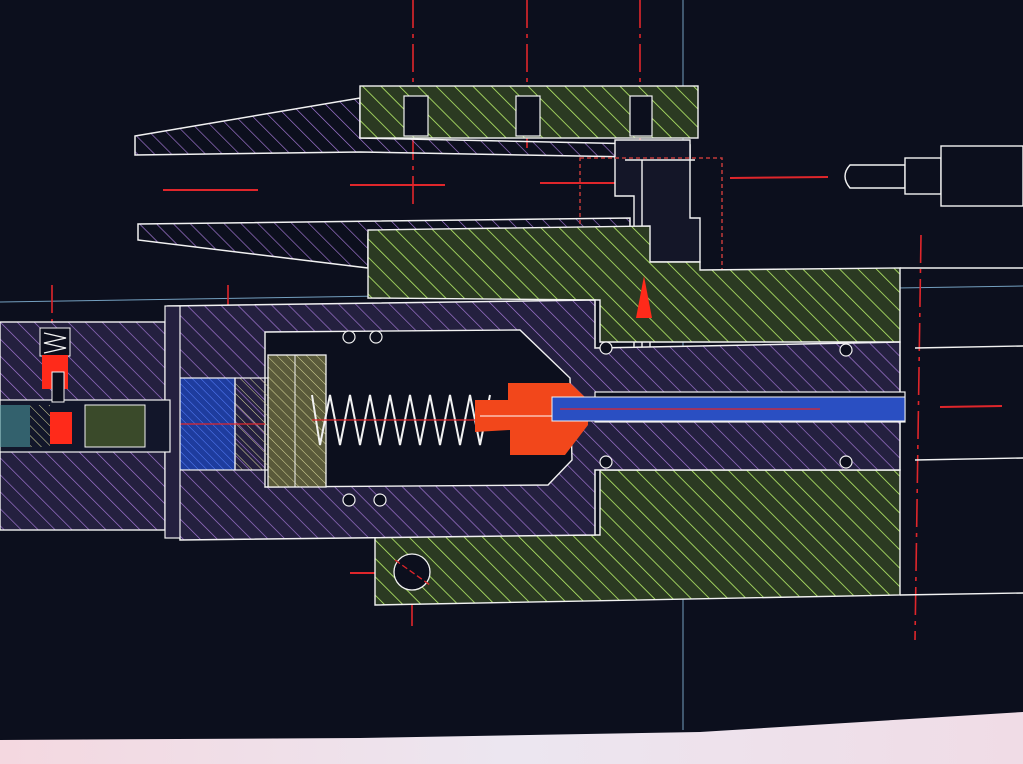 The width and height of the screenshot is (1023, 764). I want to click on base-hole, so click(412, 572).